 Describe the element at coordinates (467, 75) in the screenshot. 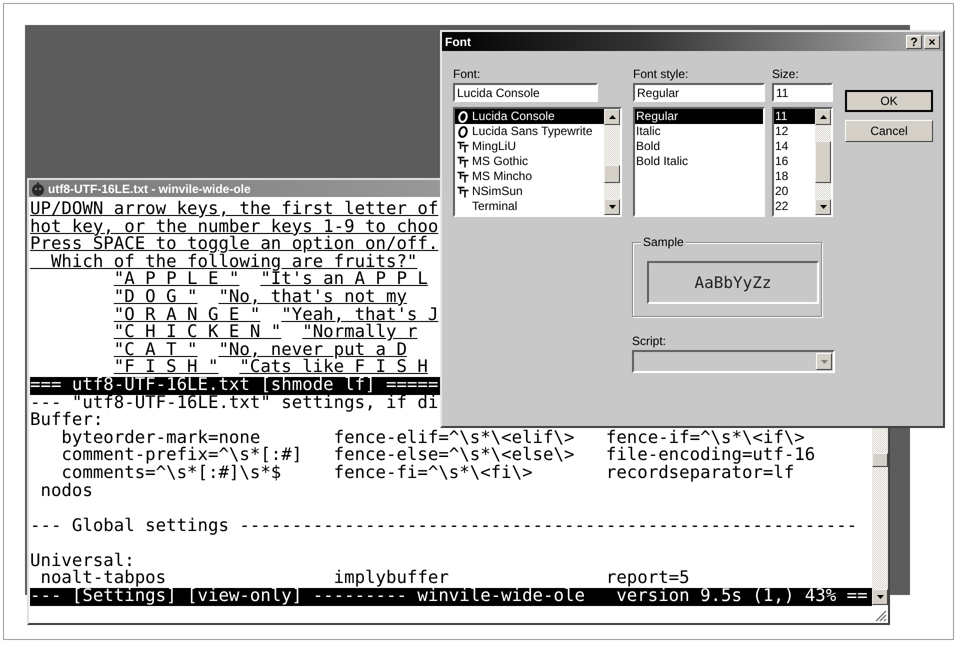

I see `field-label: Font:` at that location.